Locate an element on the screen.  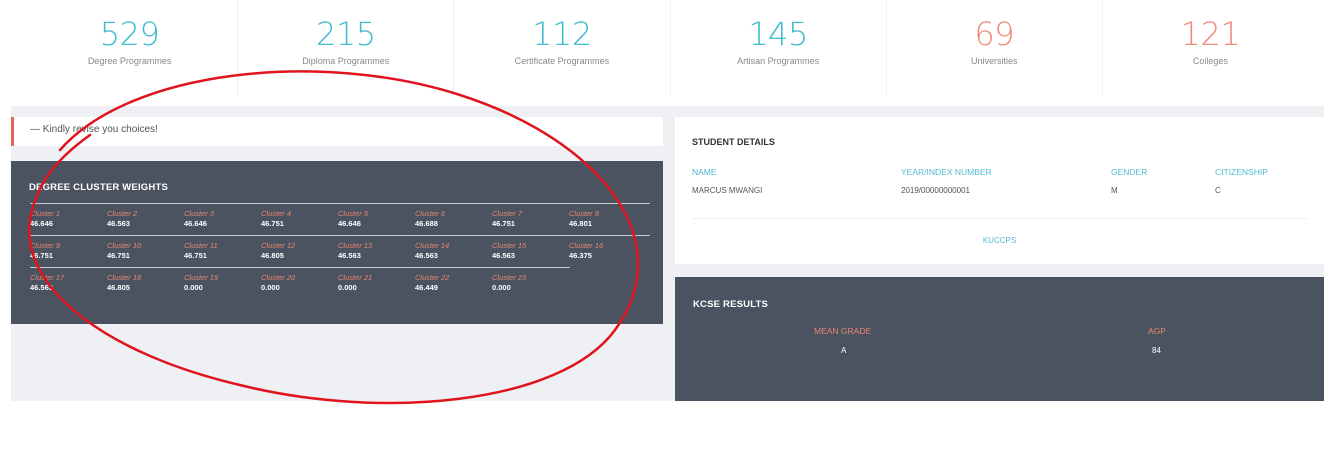
kcse-results-card: KCSE RESULTS MEAN GRADE A AGP 84 is located at coordinates (999, 339).